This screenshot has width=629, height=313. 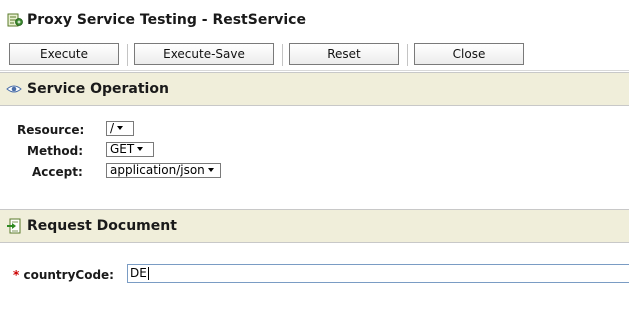 What do you see at coordinates (157, 170) in the screenshot?
I see `accept-value: application/json` at bounding box center [157, 170].